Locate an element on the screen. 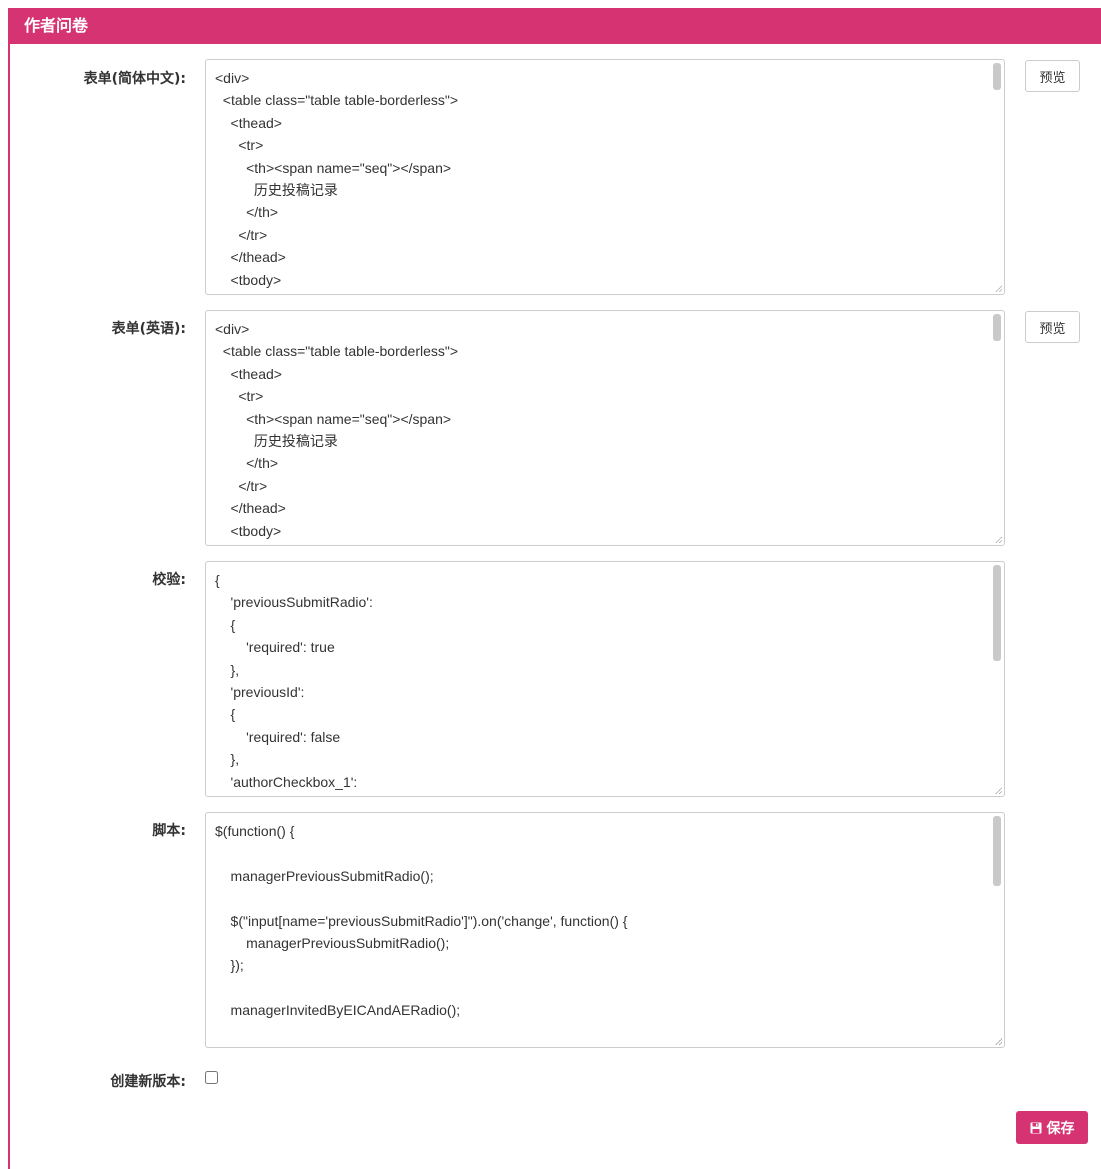  panel-title: 作者问卷 is located at coordinates (555, 26).